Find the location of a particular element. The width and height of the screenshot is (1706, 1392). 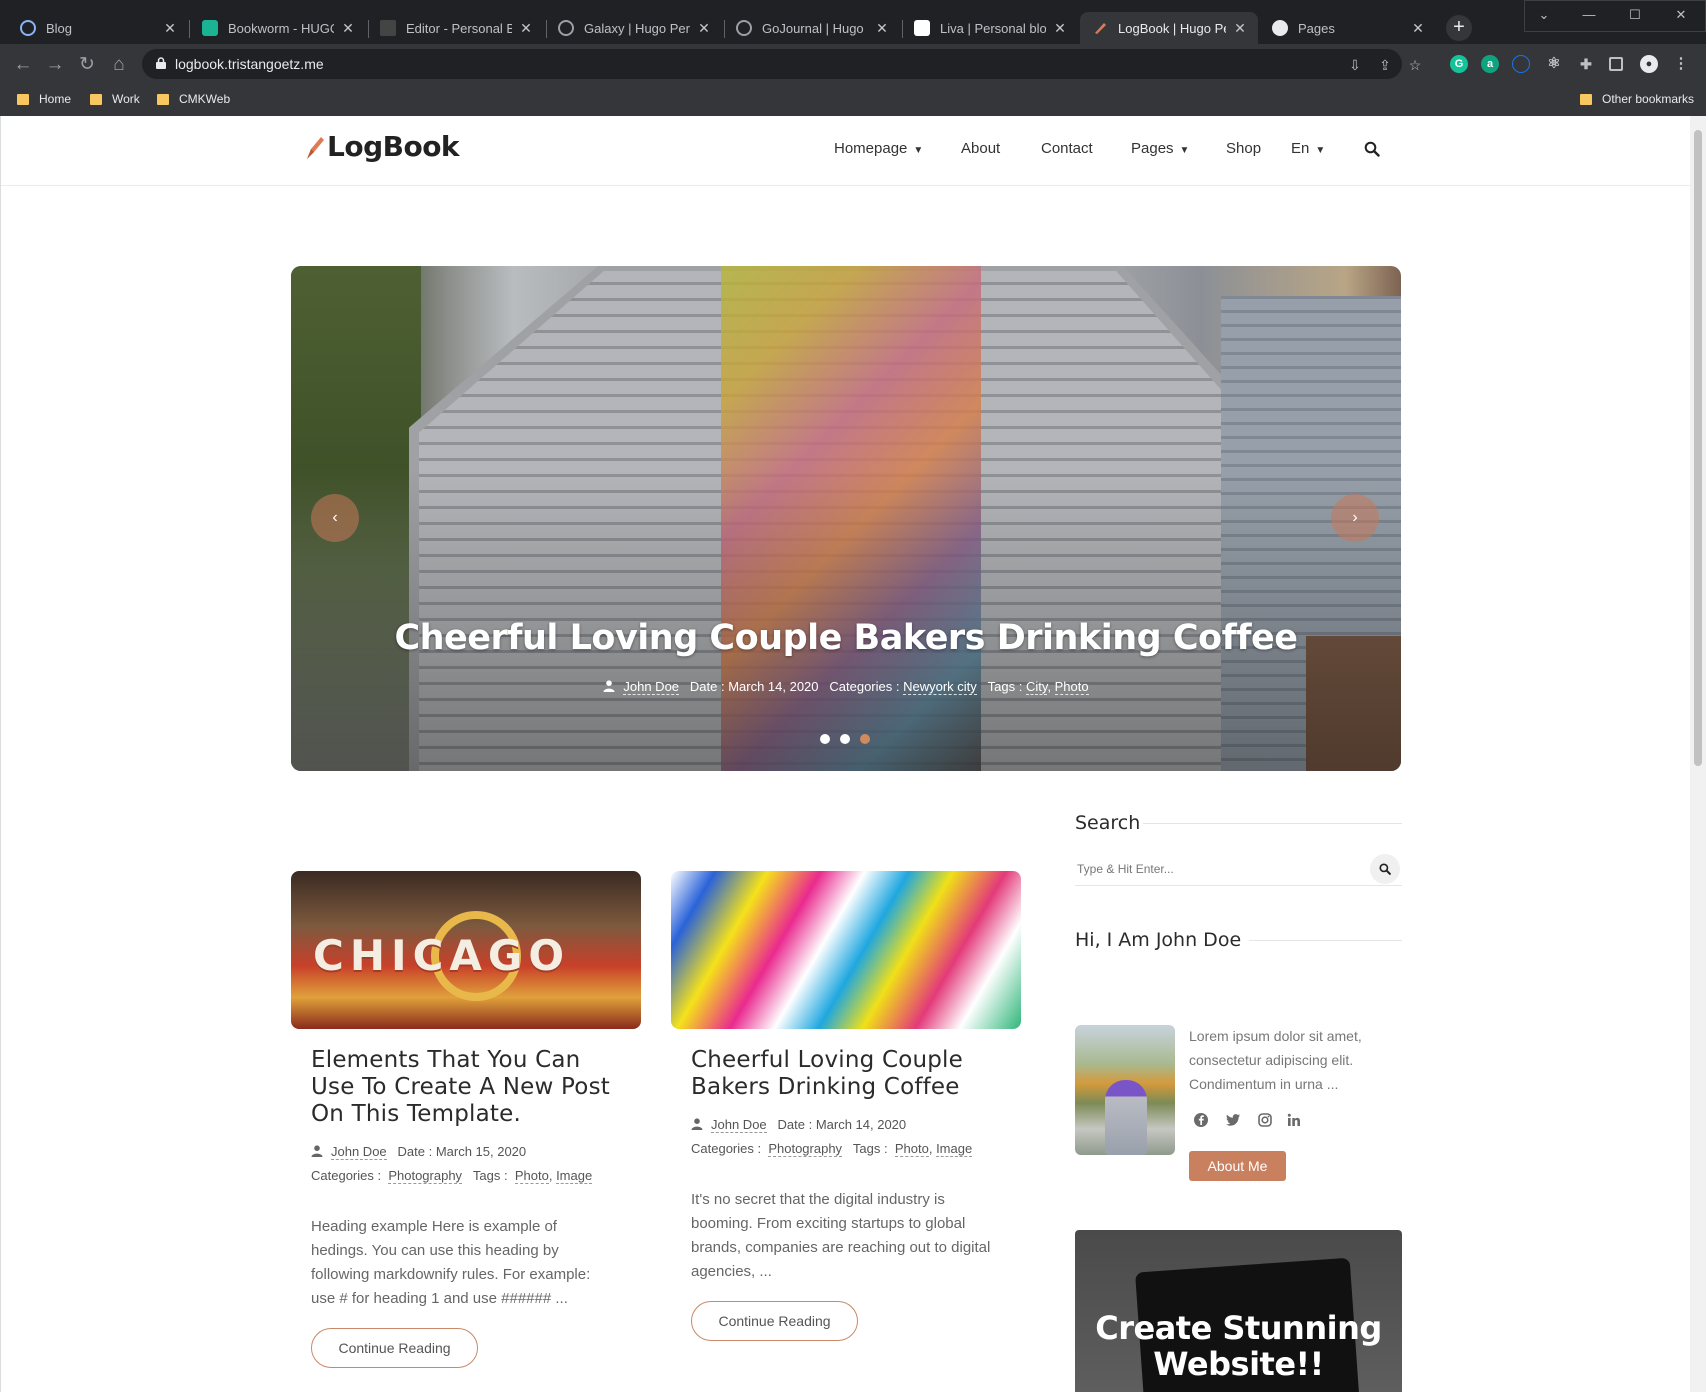

post-thumbnail: CHICAGO is located at coordinates (466, 950).